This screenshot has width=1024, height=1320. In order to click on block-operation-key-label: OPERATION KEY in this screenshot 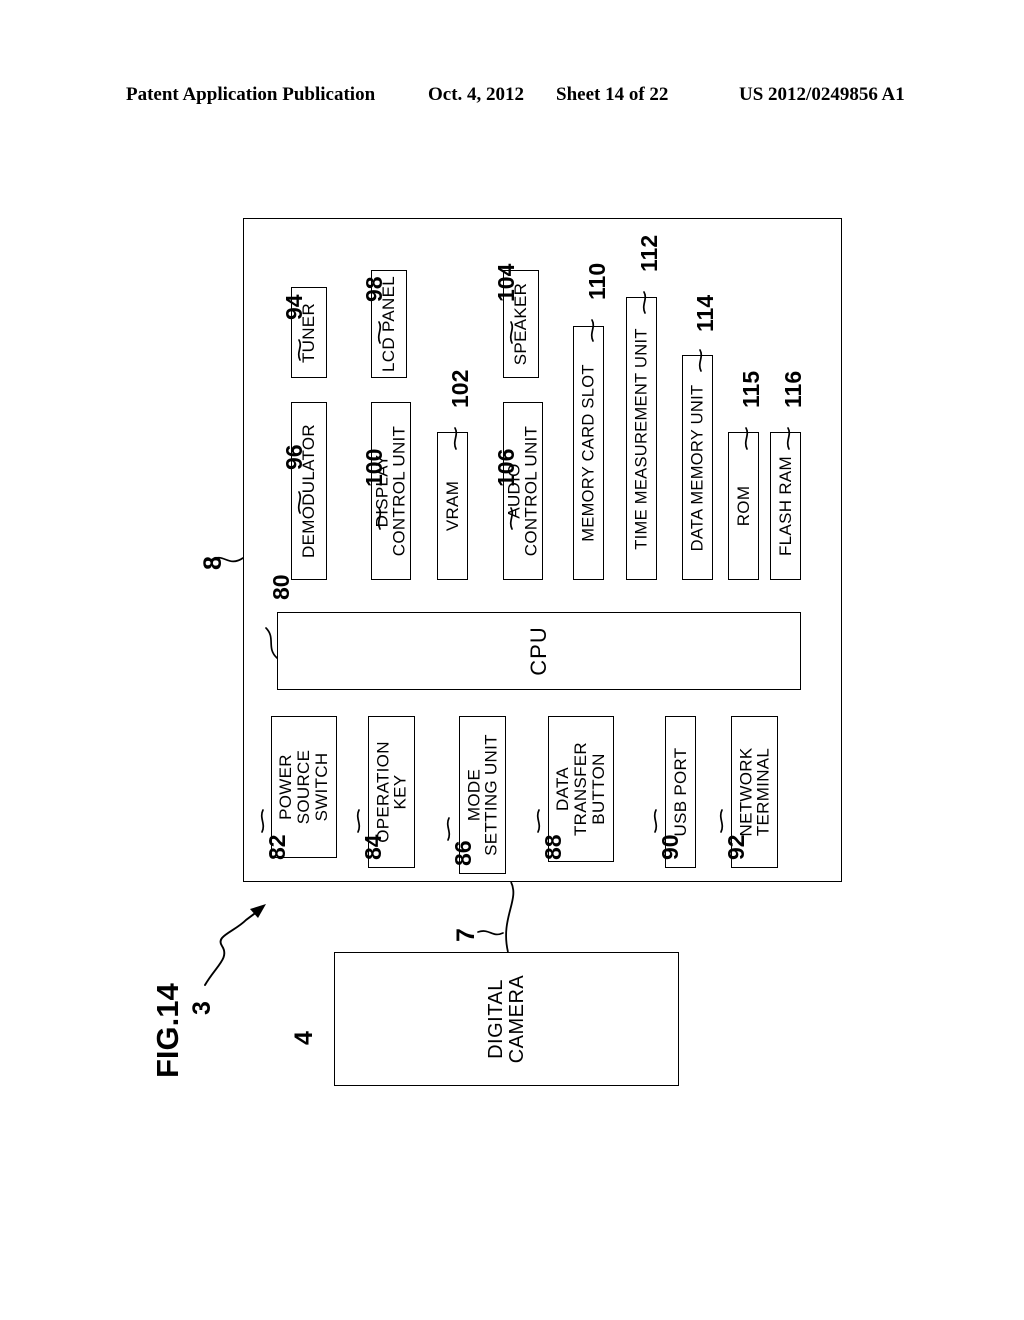, I will do `click(391, 792)`.